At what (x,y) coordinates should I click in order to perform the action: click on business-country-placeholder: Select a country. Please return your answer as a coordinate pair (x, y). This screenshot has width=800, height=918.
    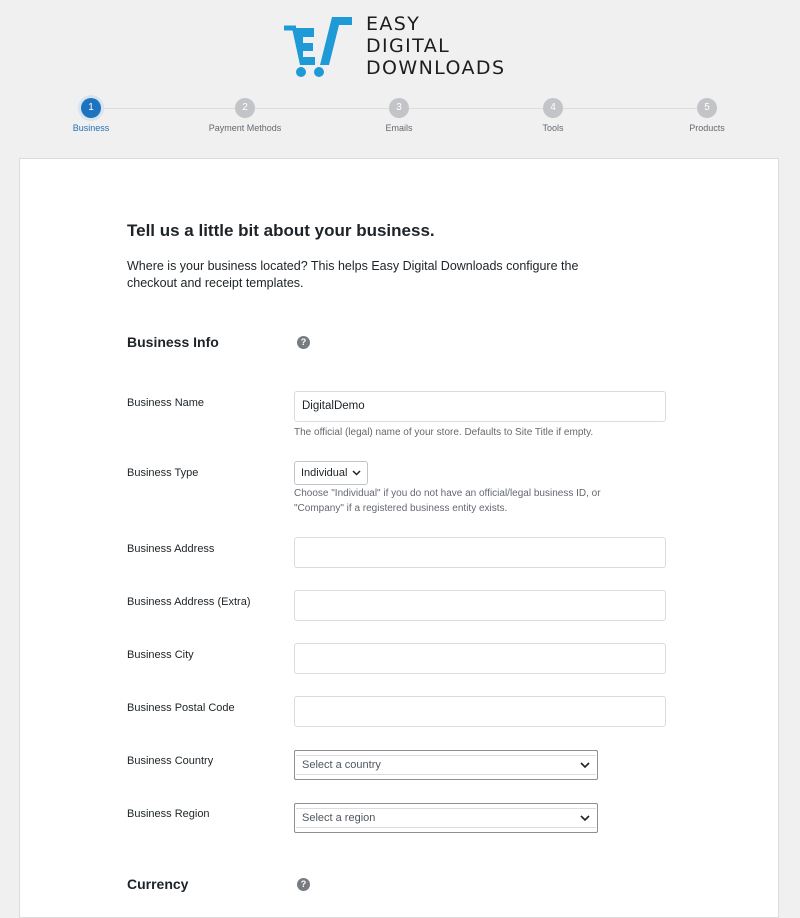
    Looking at the image, I should click on (446, 765).